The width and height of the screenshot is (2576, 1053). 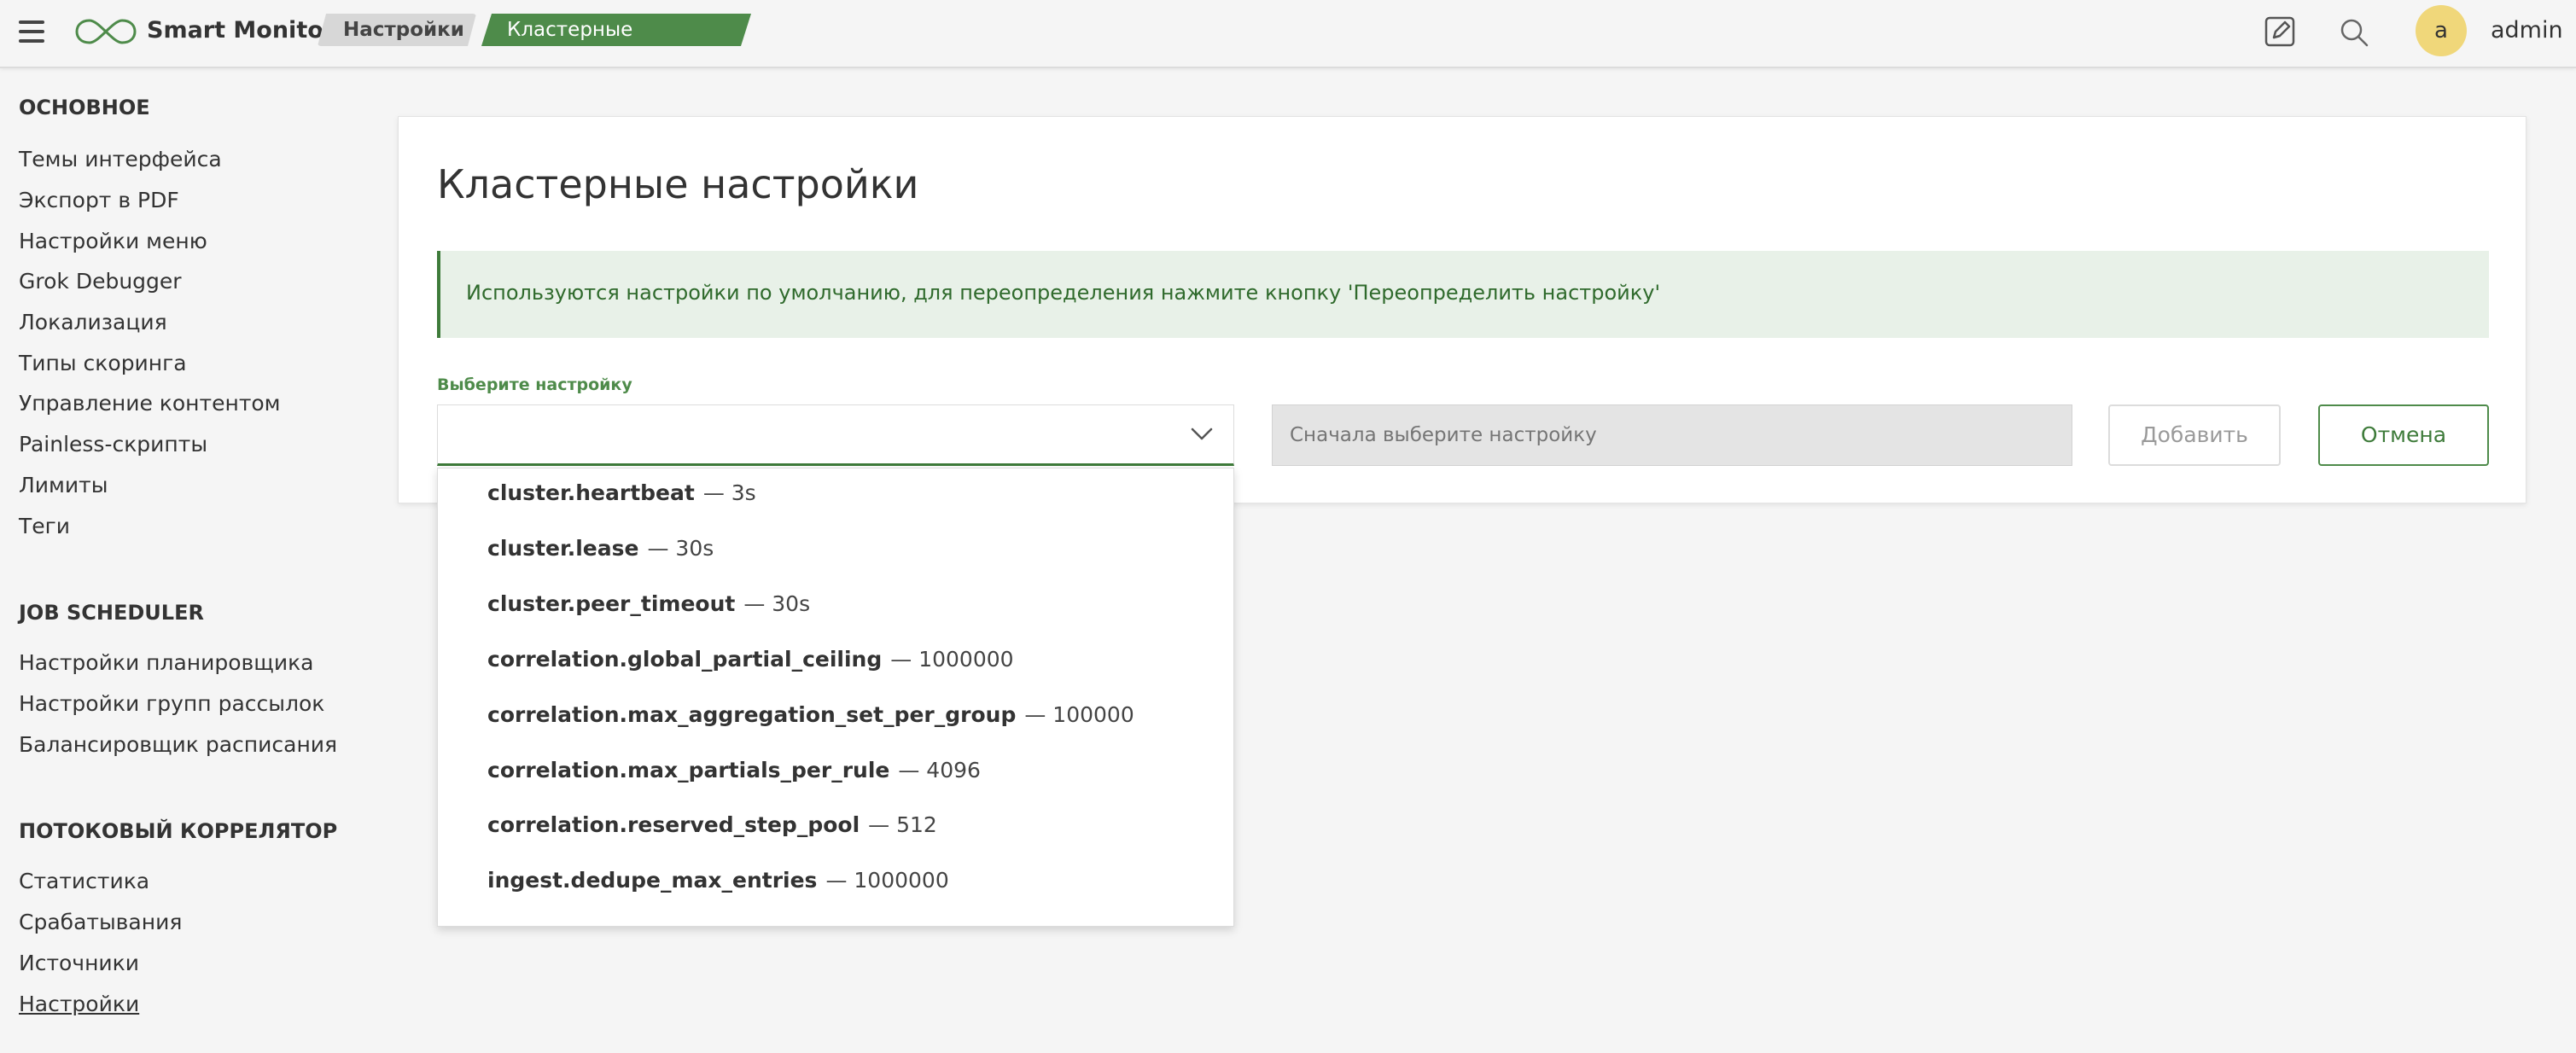 What do you see at coordinates (150, 403) in the screenshot?
I see `sidebar-item-content-management: Управление контентом` at bounding box center [150, 403].